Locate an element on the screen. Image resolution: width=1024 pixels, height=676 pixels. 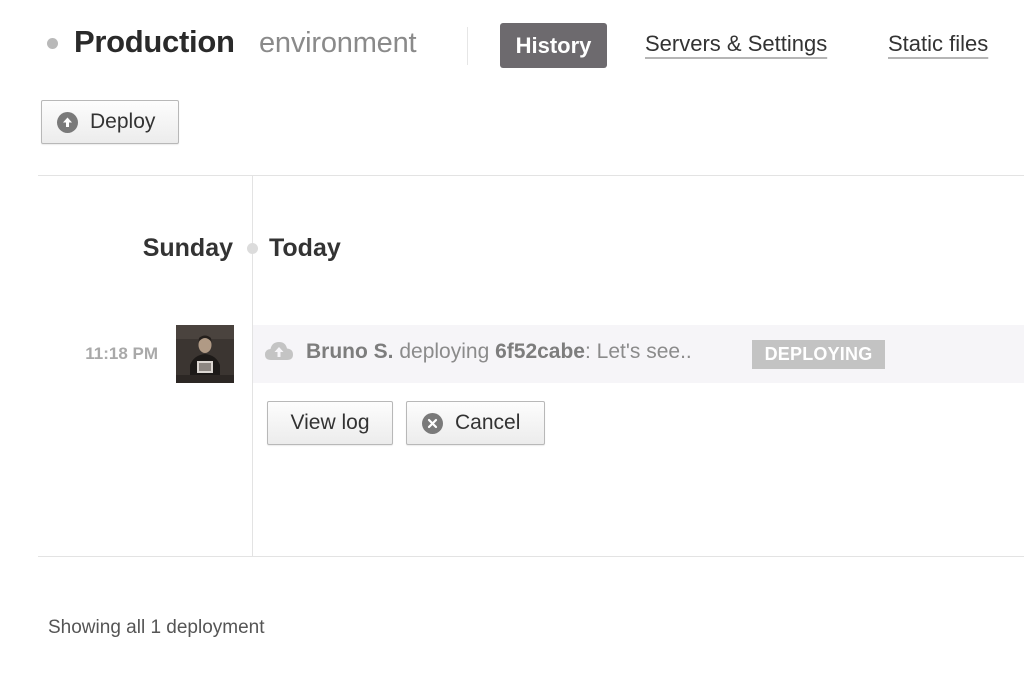
environment-suffix: environment is located at coordinates (338, 43).